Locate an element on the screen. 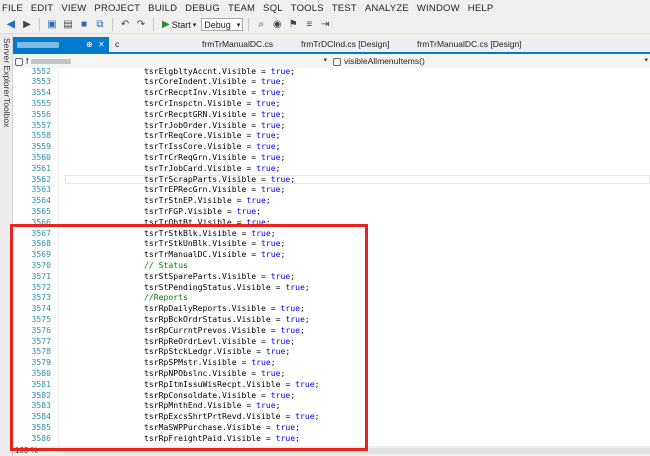  back-icon: ◀ is located at coordinates (11, 25).